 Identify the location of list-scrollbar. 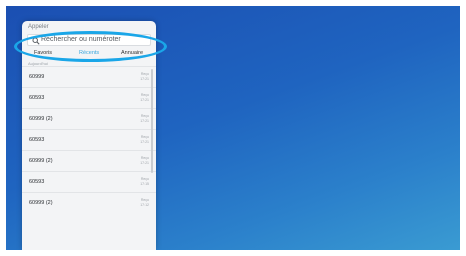
(152, 121).